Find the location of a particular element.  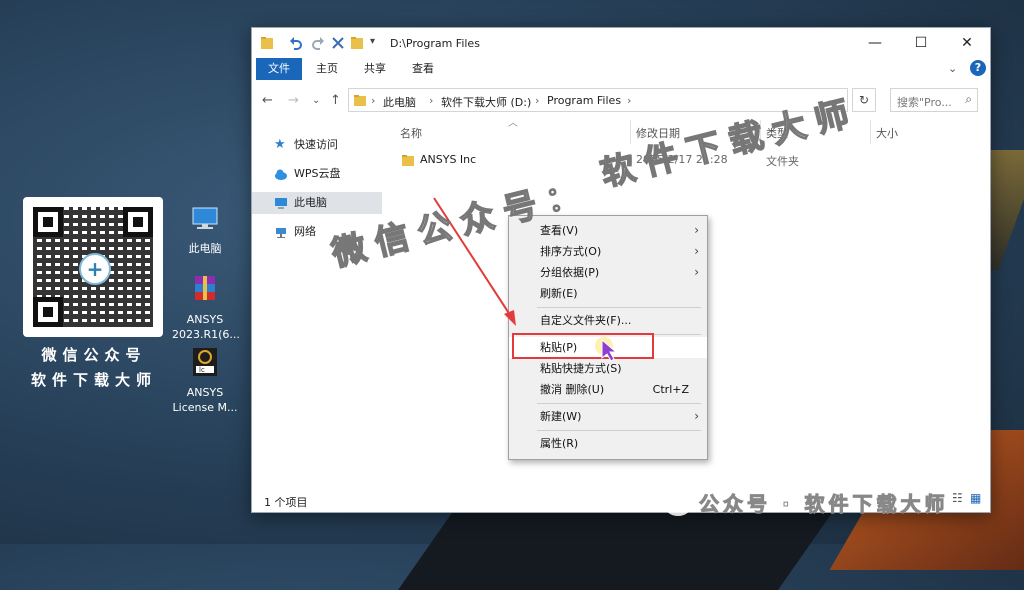

annotation-arrow is located at coordinates (525, 279).